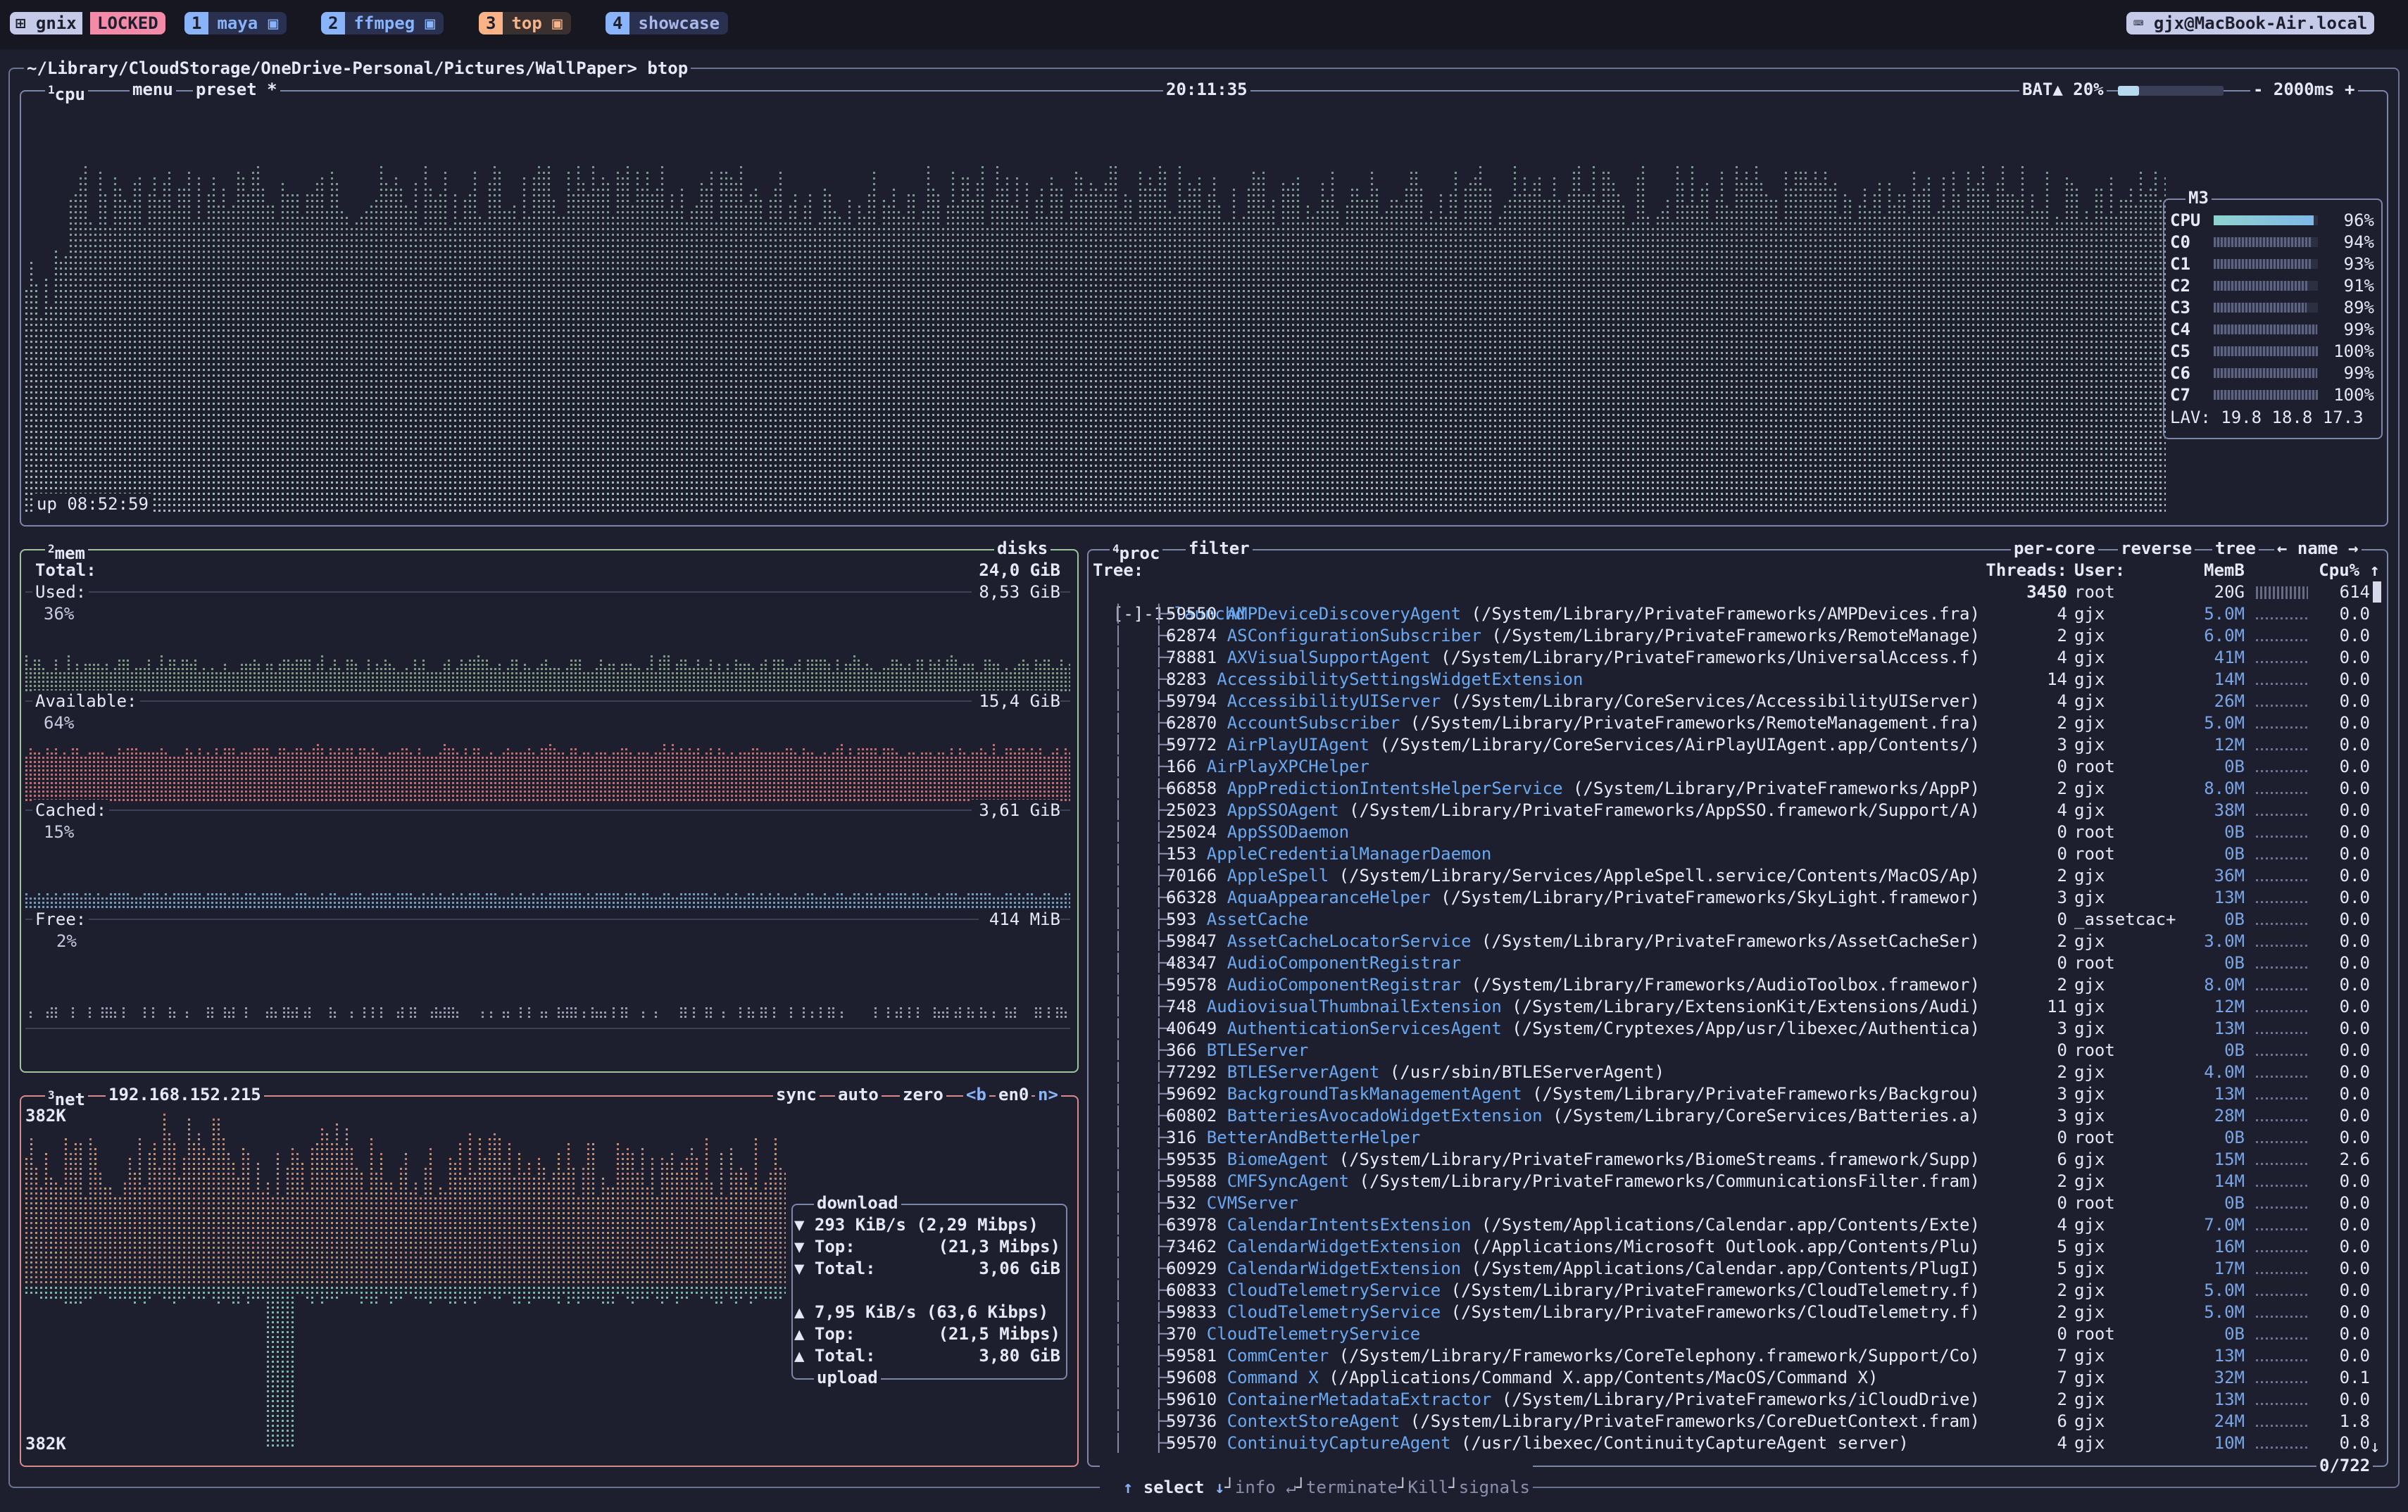  Describe the element at coordinates (1494, 1487) in the screenshot. I see `signals-button: signals` at that location.